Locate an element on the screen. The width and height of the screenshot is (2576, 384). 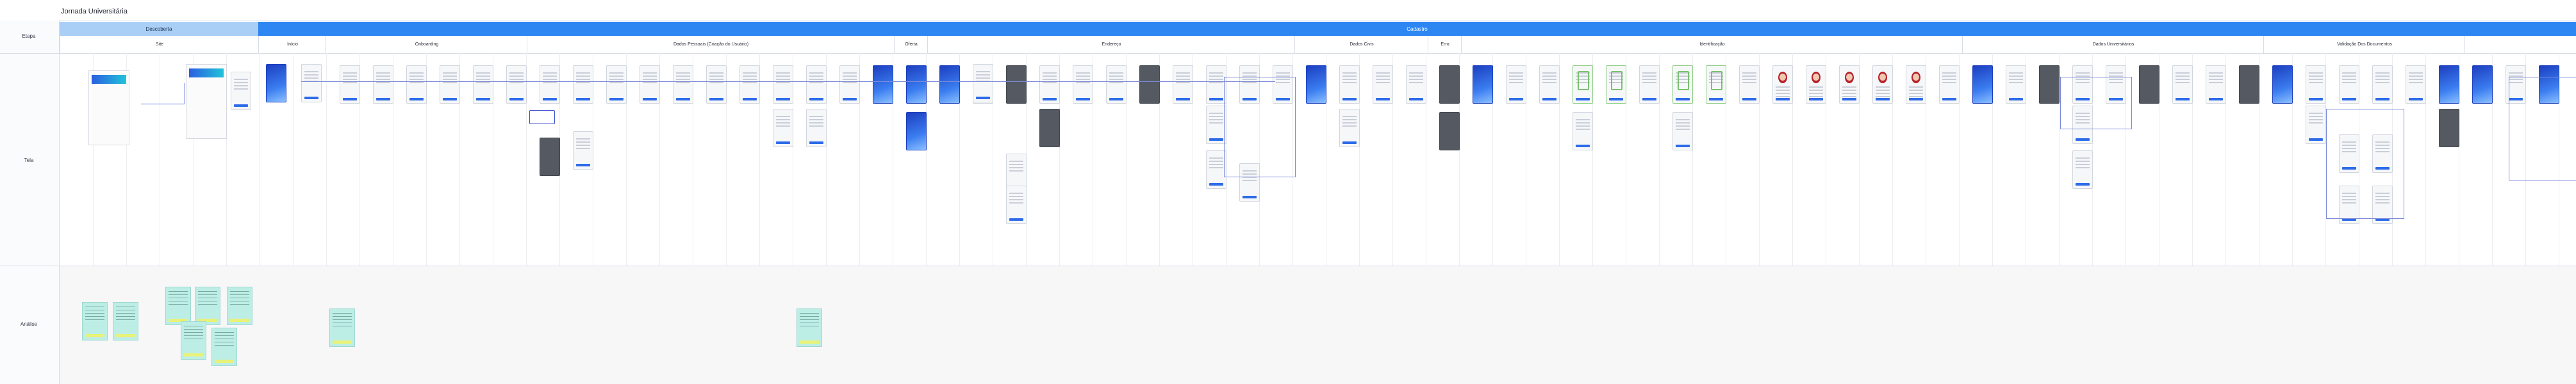
phase-label: Validação Dos Documentos is located at coordinates (2364, 44).